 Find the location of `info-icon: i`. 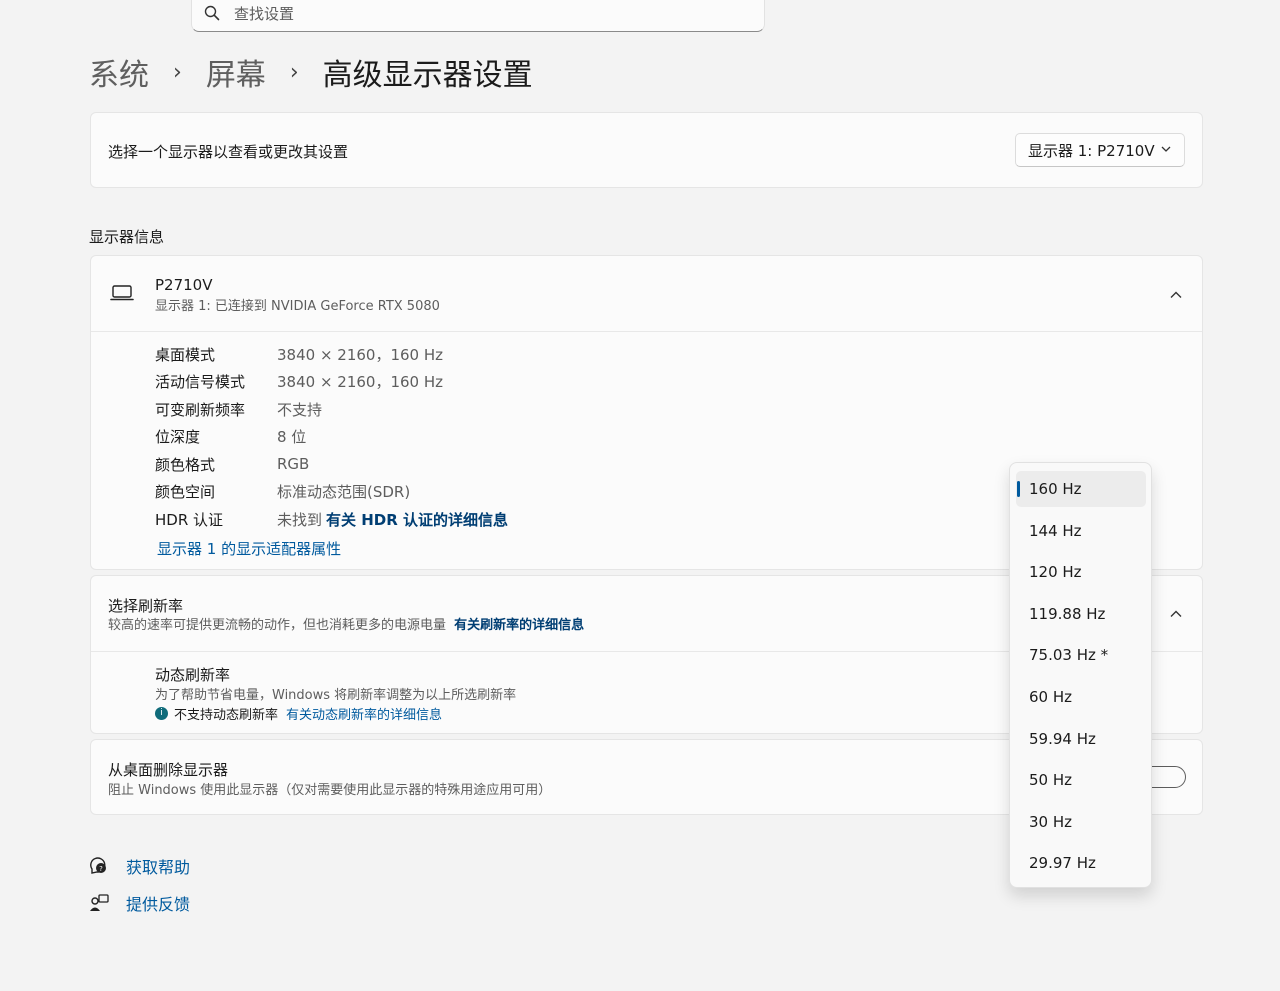

info-icon: i is located at coordinates (161, 713).